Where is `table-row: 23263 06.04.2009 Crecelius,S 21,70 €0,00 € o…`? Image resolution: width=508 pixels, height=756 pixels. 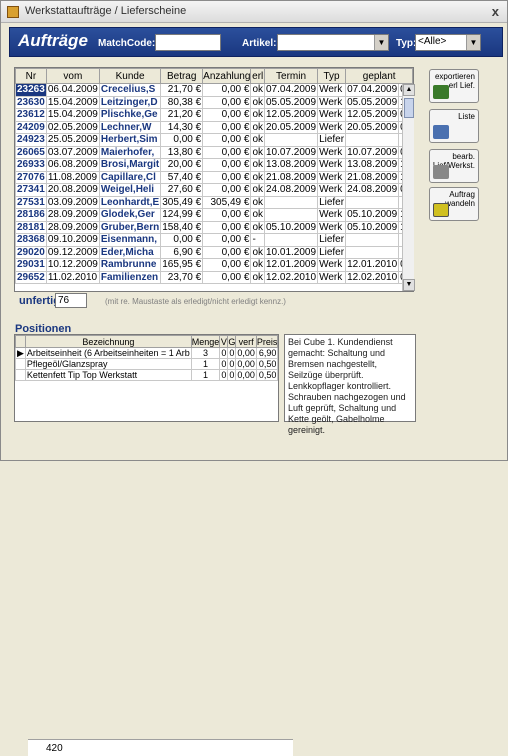 table-row: 23263 06.04.2009 Crecelius,S 21,70 €0,00 € o… is located at coordinates (214, 90).